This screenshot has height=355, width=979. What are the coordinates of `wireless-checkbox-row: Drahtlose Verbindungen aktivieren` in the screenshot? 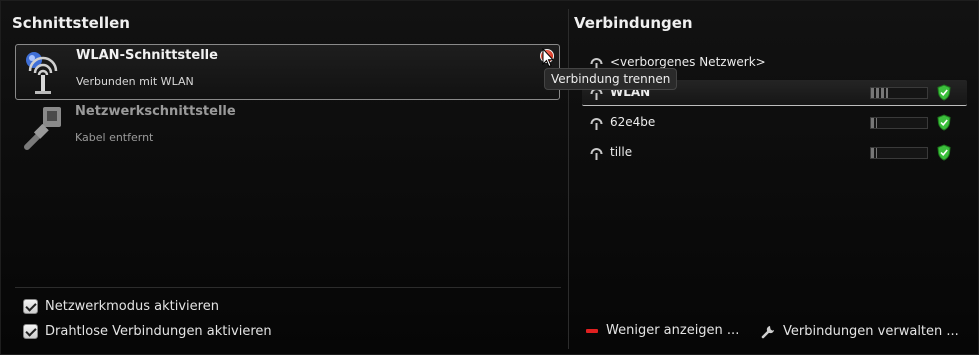 It's located at (147, 331).